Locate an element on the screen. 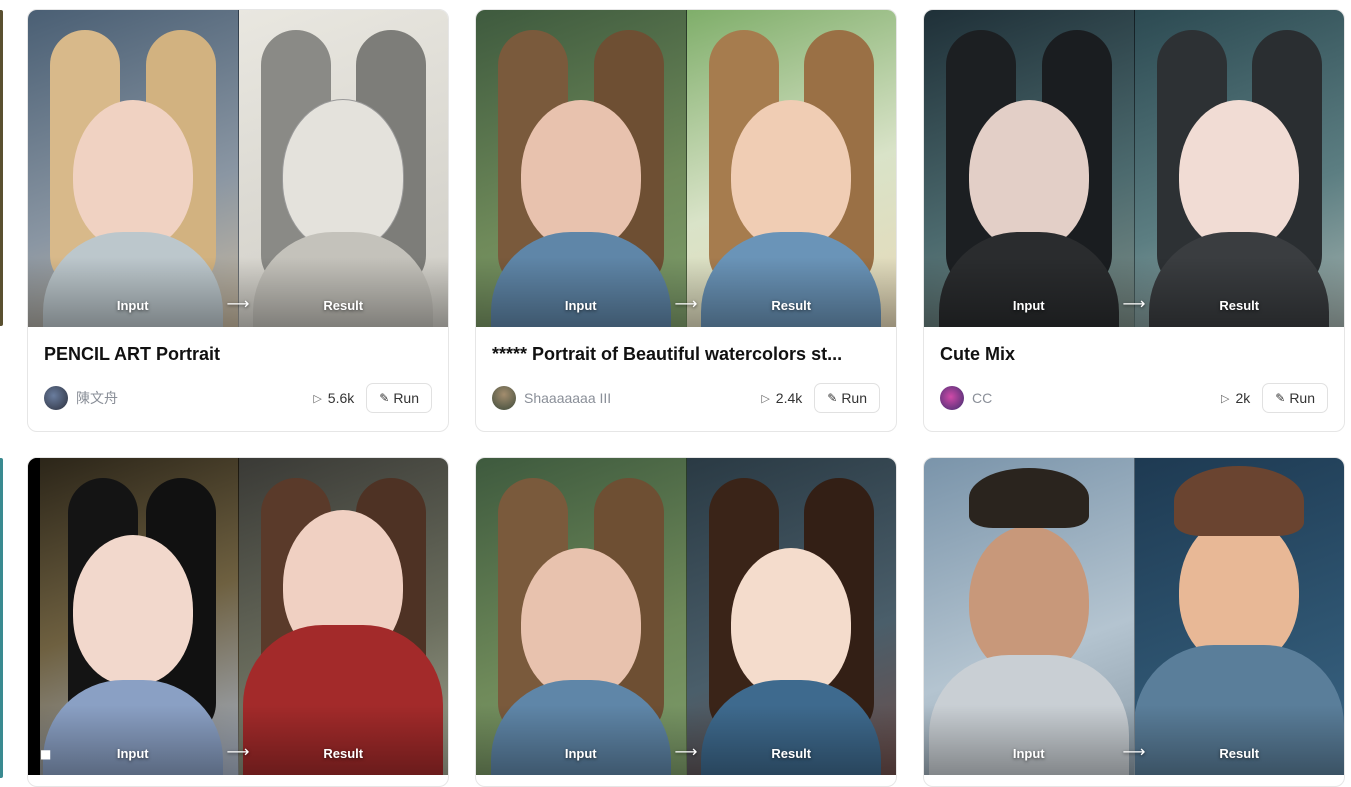 This screenshot has width=1351, height=787. template-card: ■ Input Result ⟶ is located at coordinates (238, 622).